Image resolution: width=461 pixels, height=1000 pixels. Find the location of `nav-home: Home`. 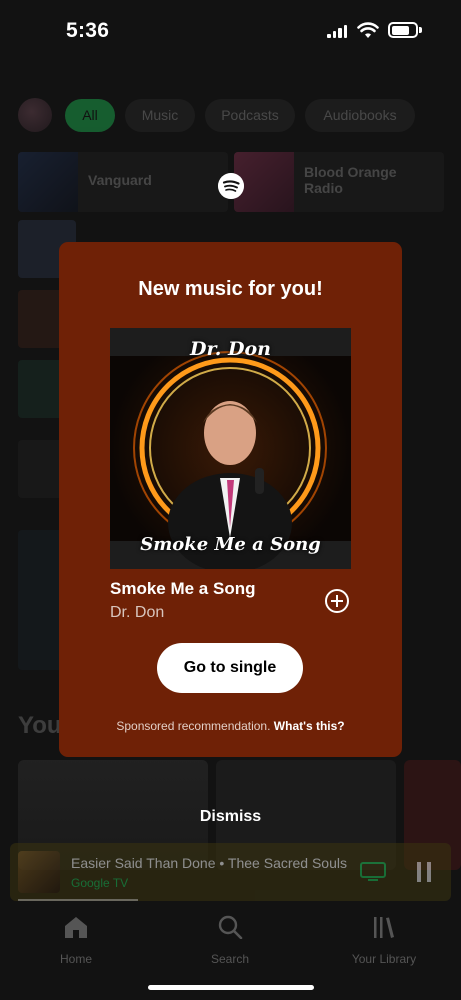

nav-home: Home is located at coordinates (76, 940).